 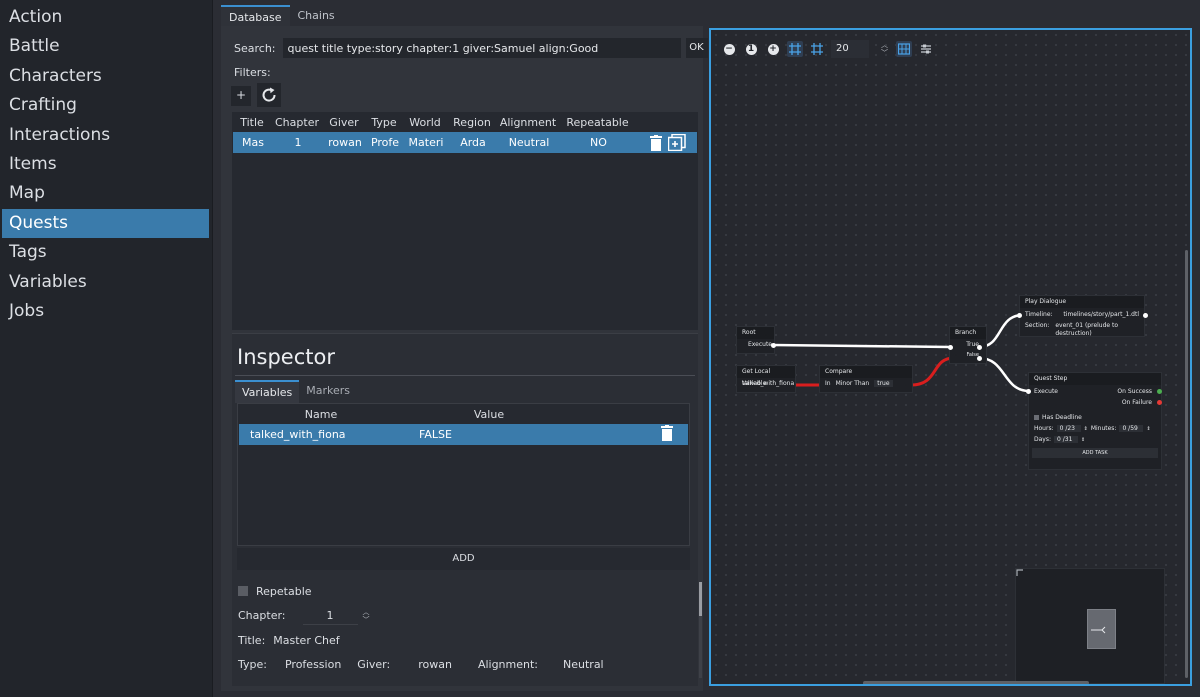 What do you see at coordinates (528, 122) in the screenshot?
I see `header-alignment: Alignment` at bounding box center [528, 122].